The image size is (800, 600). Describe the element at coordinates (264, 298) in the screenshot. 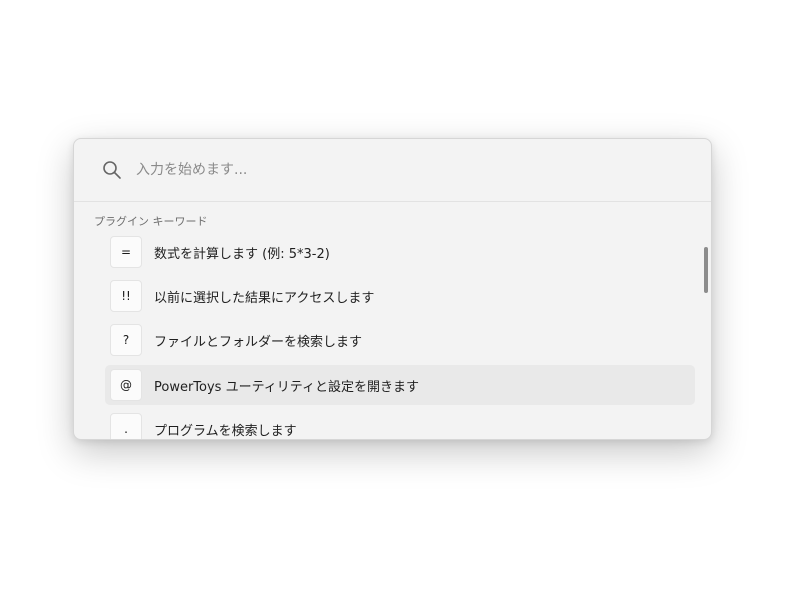

I see `item-label: 以前に選択した結果にアクセスします` at that location.